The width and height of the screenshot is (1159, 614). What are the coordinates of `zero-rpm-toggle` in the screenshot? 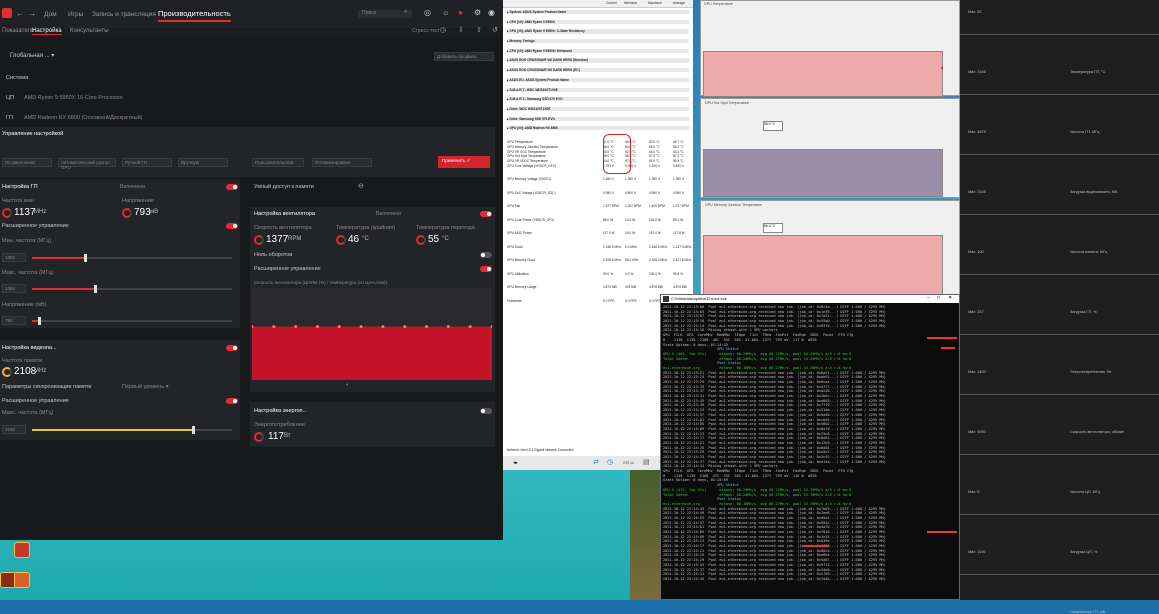 It's located at (486, 255).